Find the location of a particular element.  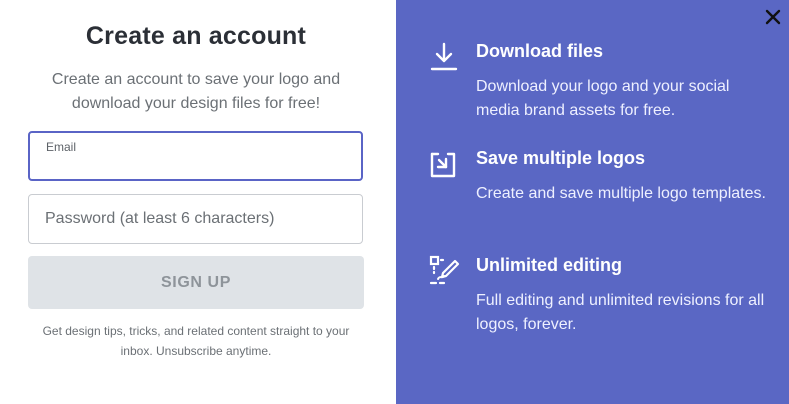

download-icon is located at coordinates (444, 57).